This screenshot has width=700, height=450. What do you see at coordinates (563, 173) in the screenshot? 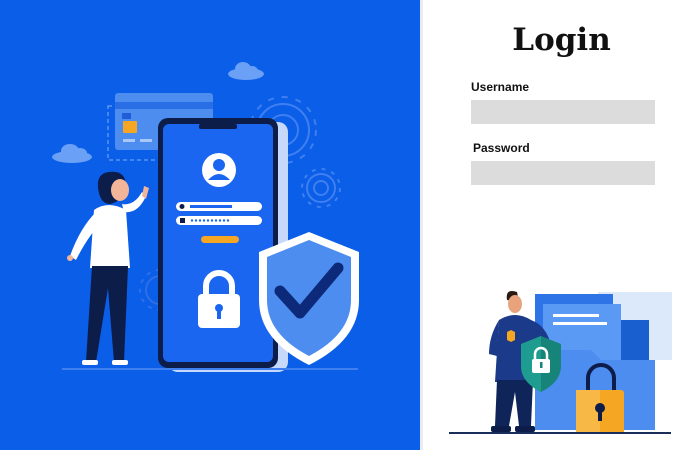
I see `password-input` at bounding box center [563, 173].